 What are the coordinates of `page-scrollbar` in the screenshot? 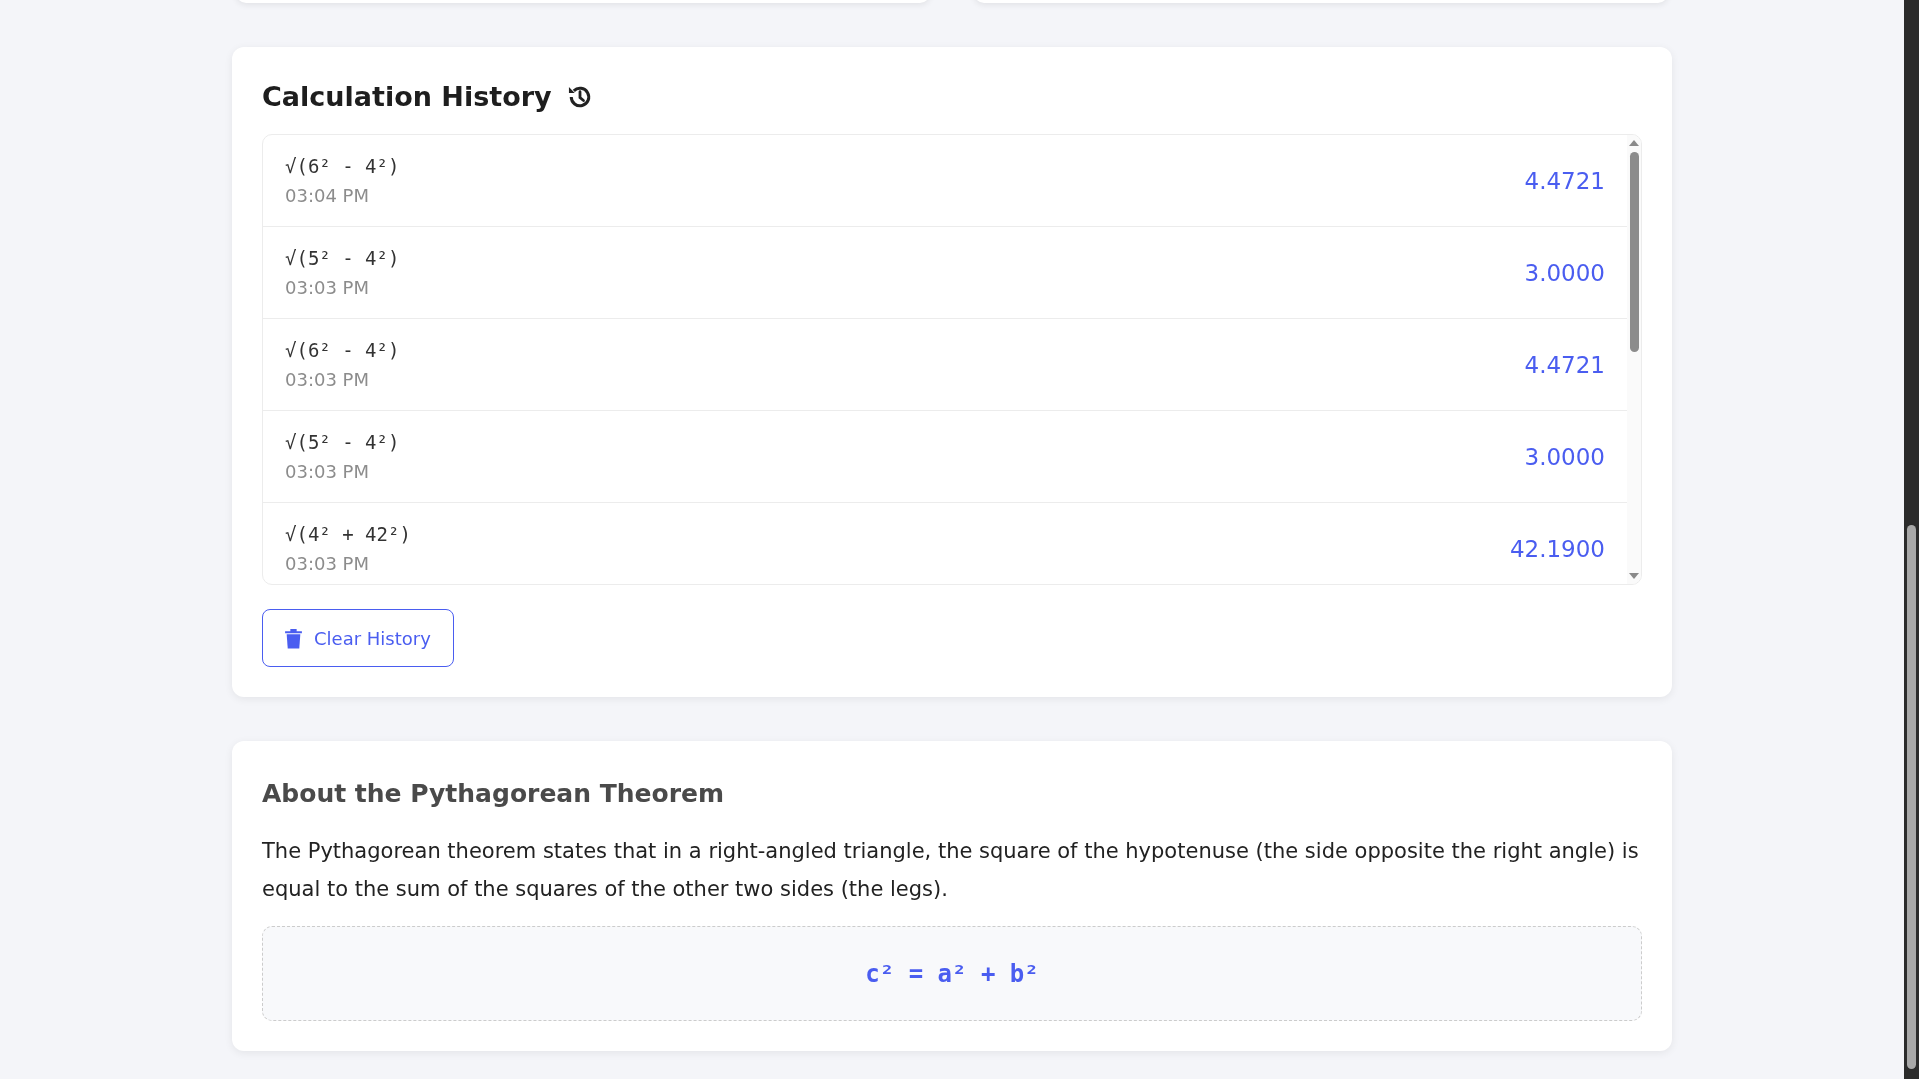 It's located at (1911, 539).